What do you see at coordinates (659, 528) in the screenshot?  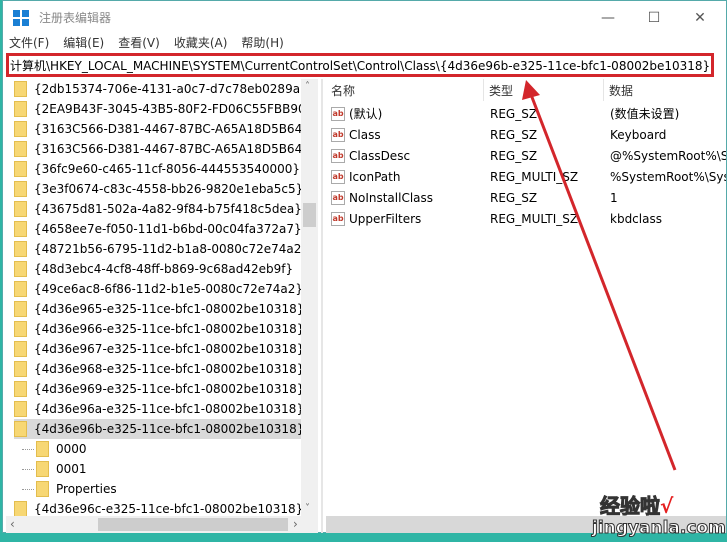 I see `watermark-url: jingyanla.com` at bounding box center [659, 528].